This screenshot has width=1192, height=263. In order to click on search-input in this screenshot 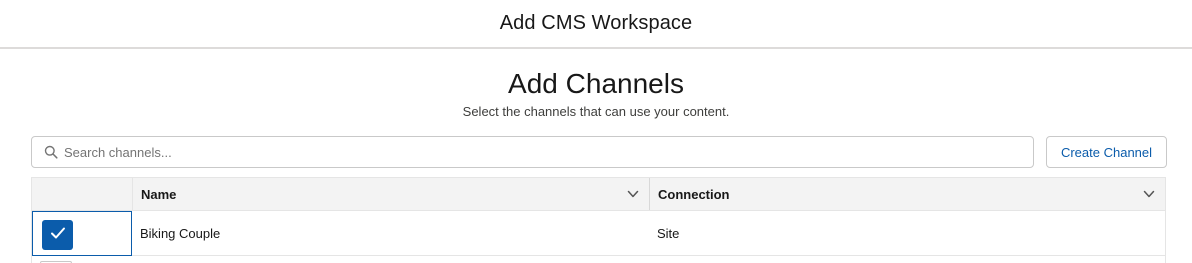, I will do `click(548, 152)`.